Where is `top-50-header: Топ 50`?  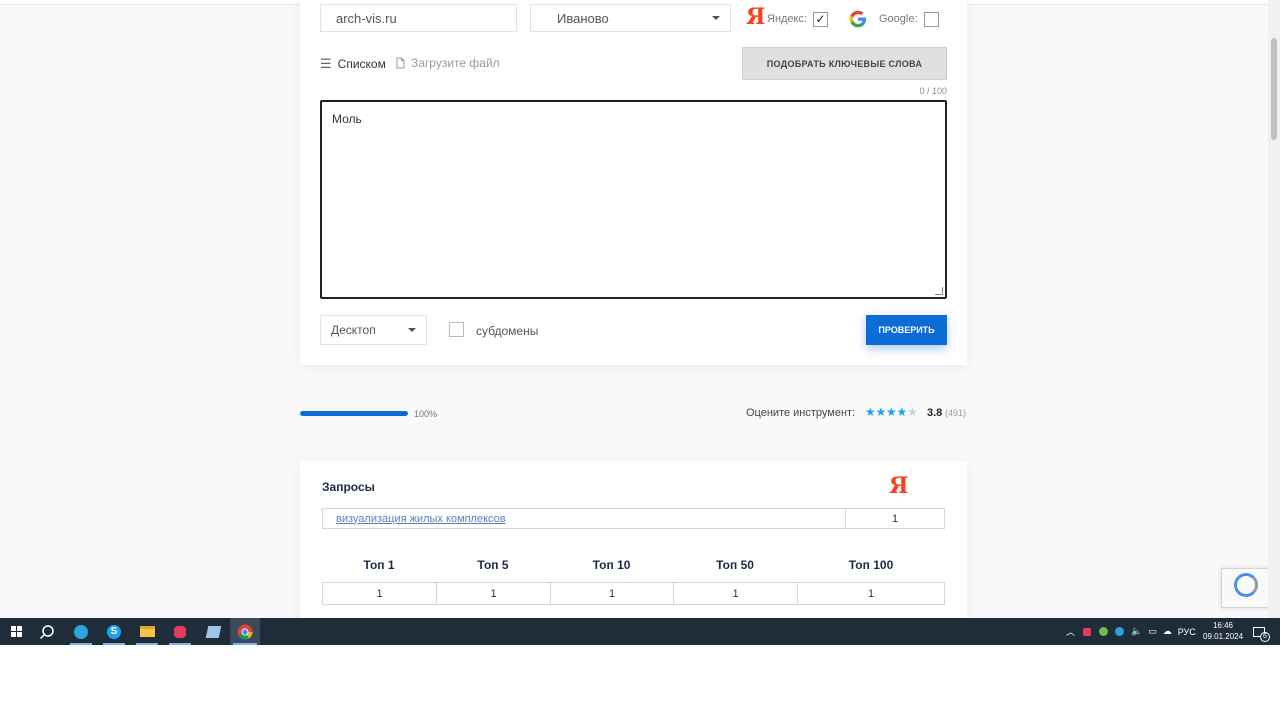 top-50-header: Топ 50 is located at coordinates (735, 565).